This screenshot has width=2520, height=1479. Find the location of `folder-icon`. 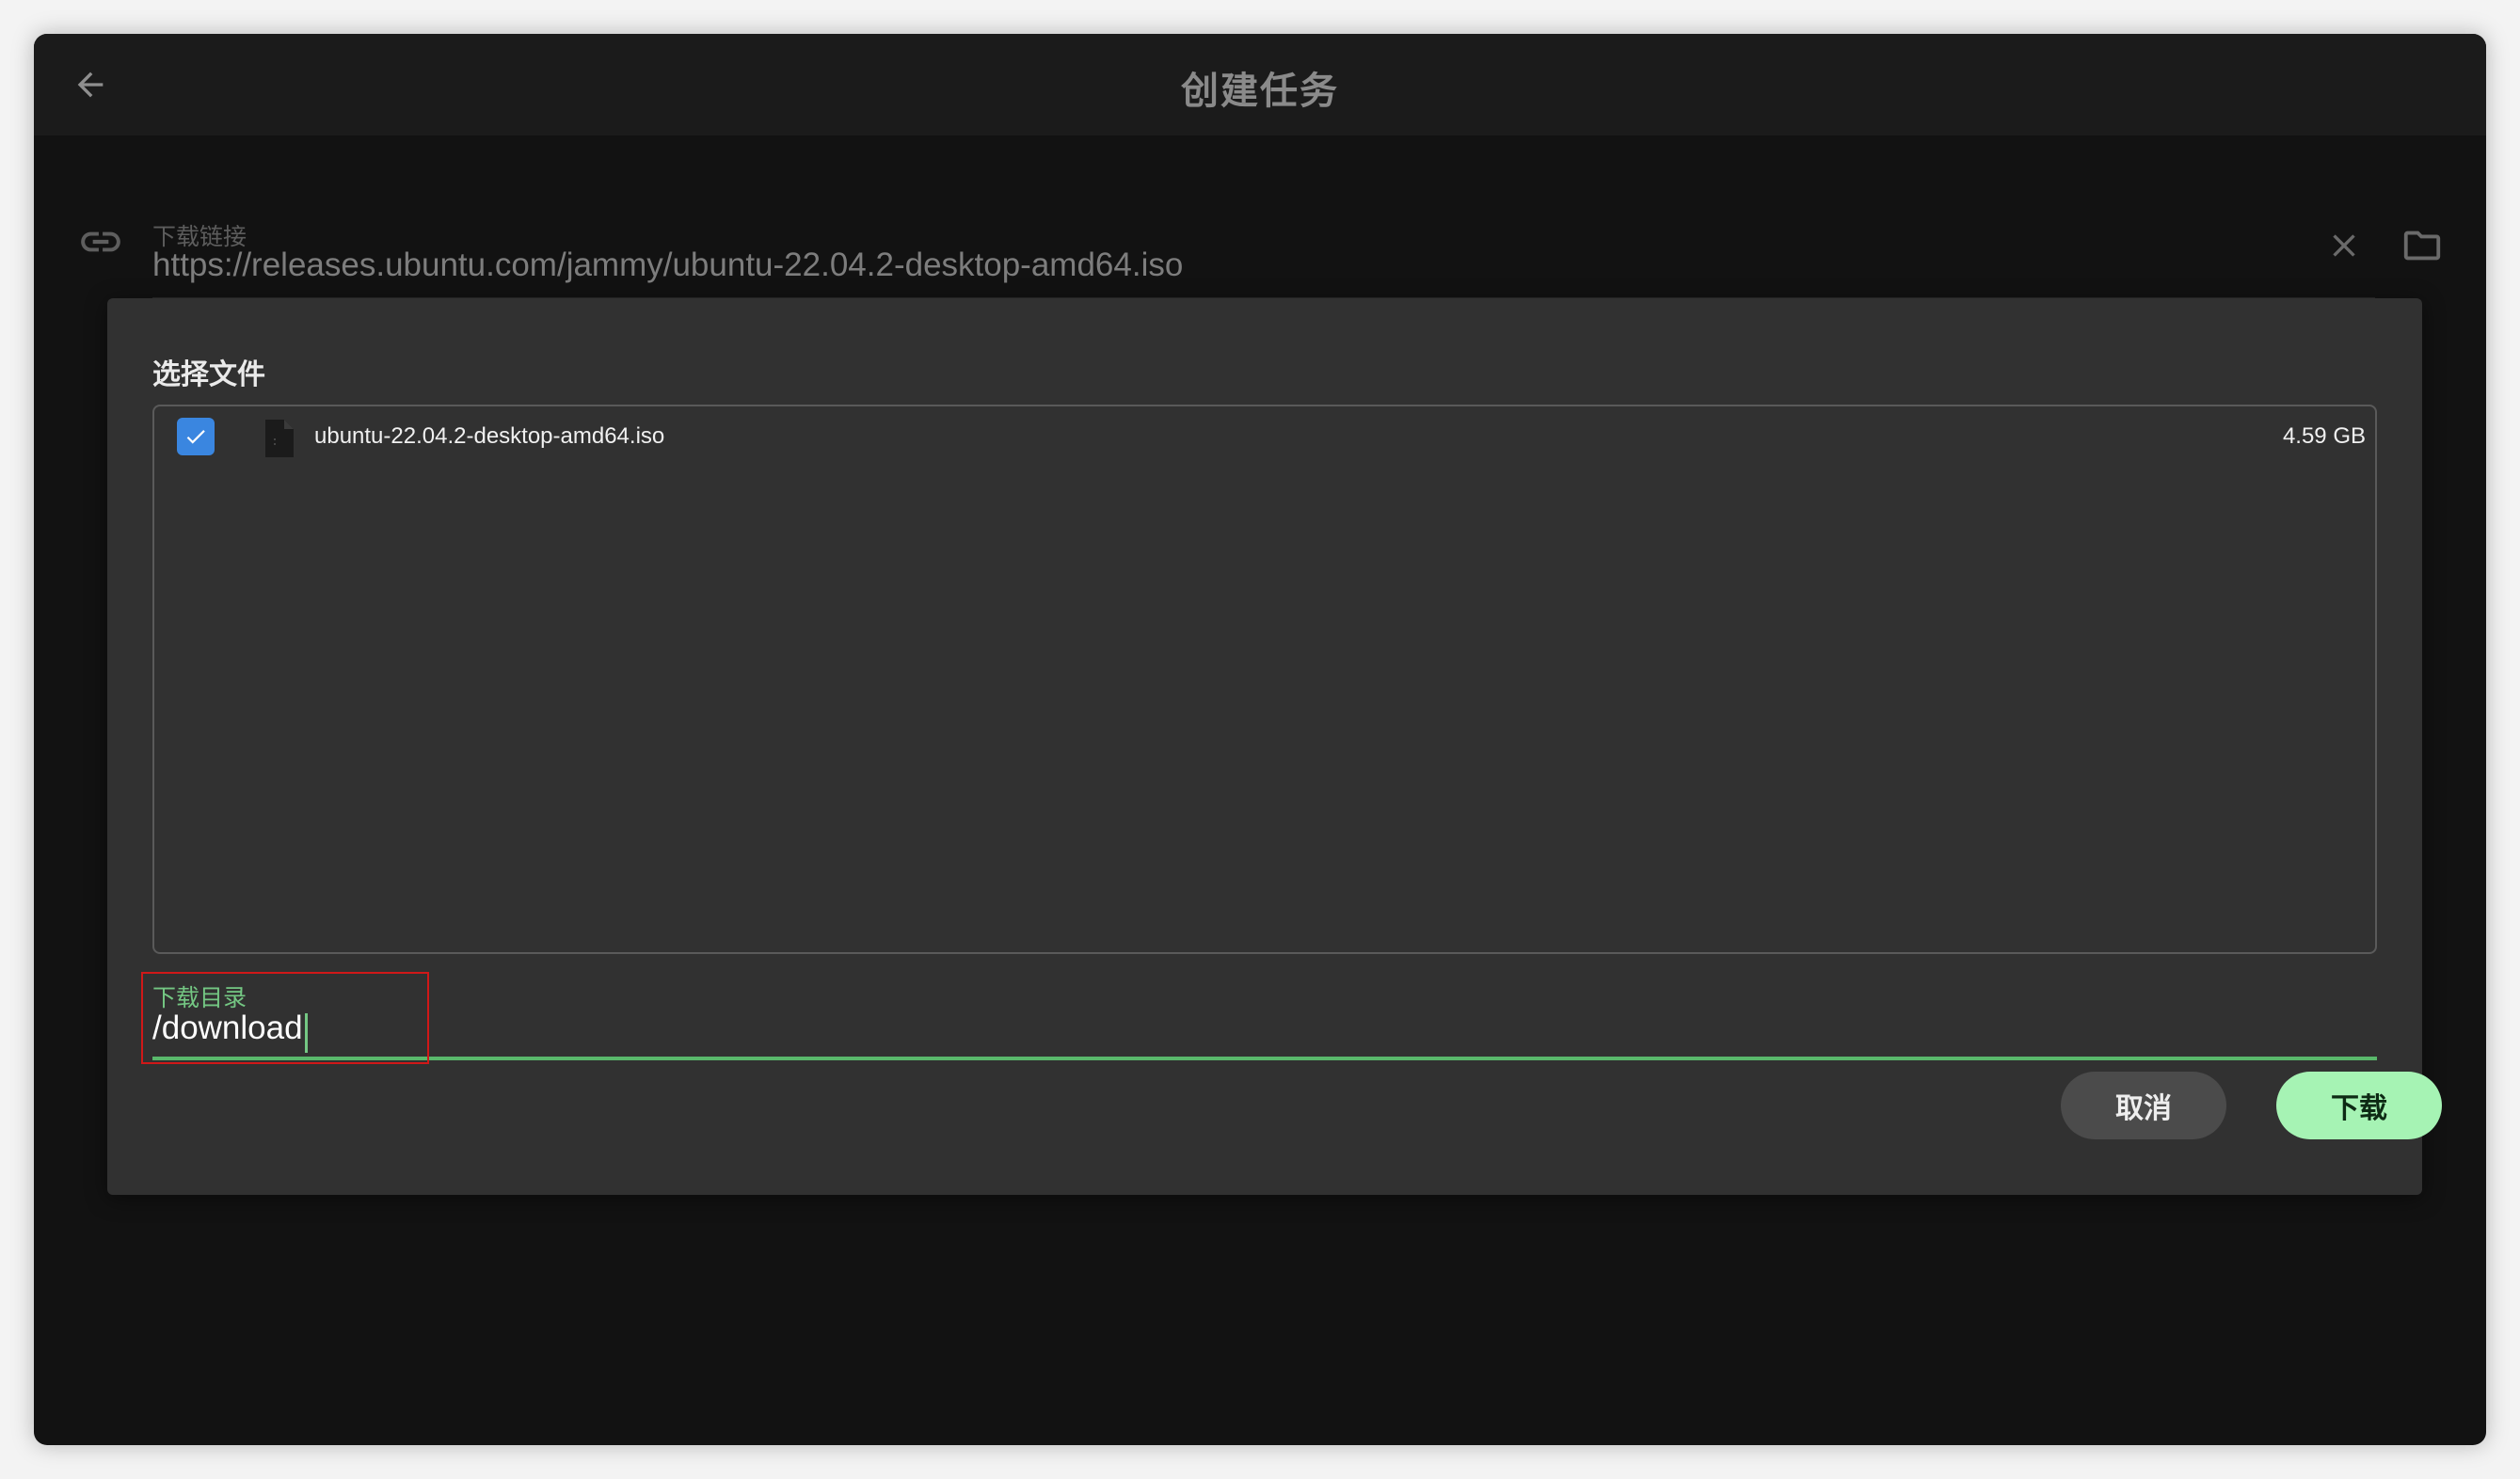

folder-icon is located at coordinates (2422, 246).